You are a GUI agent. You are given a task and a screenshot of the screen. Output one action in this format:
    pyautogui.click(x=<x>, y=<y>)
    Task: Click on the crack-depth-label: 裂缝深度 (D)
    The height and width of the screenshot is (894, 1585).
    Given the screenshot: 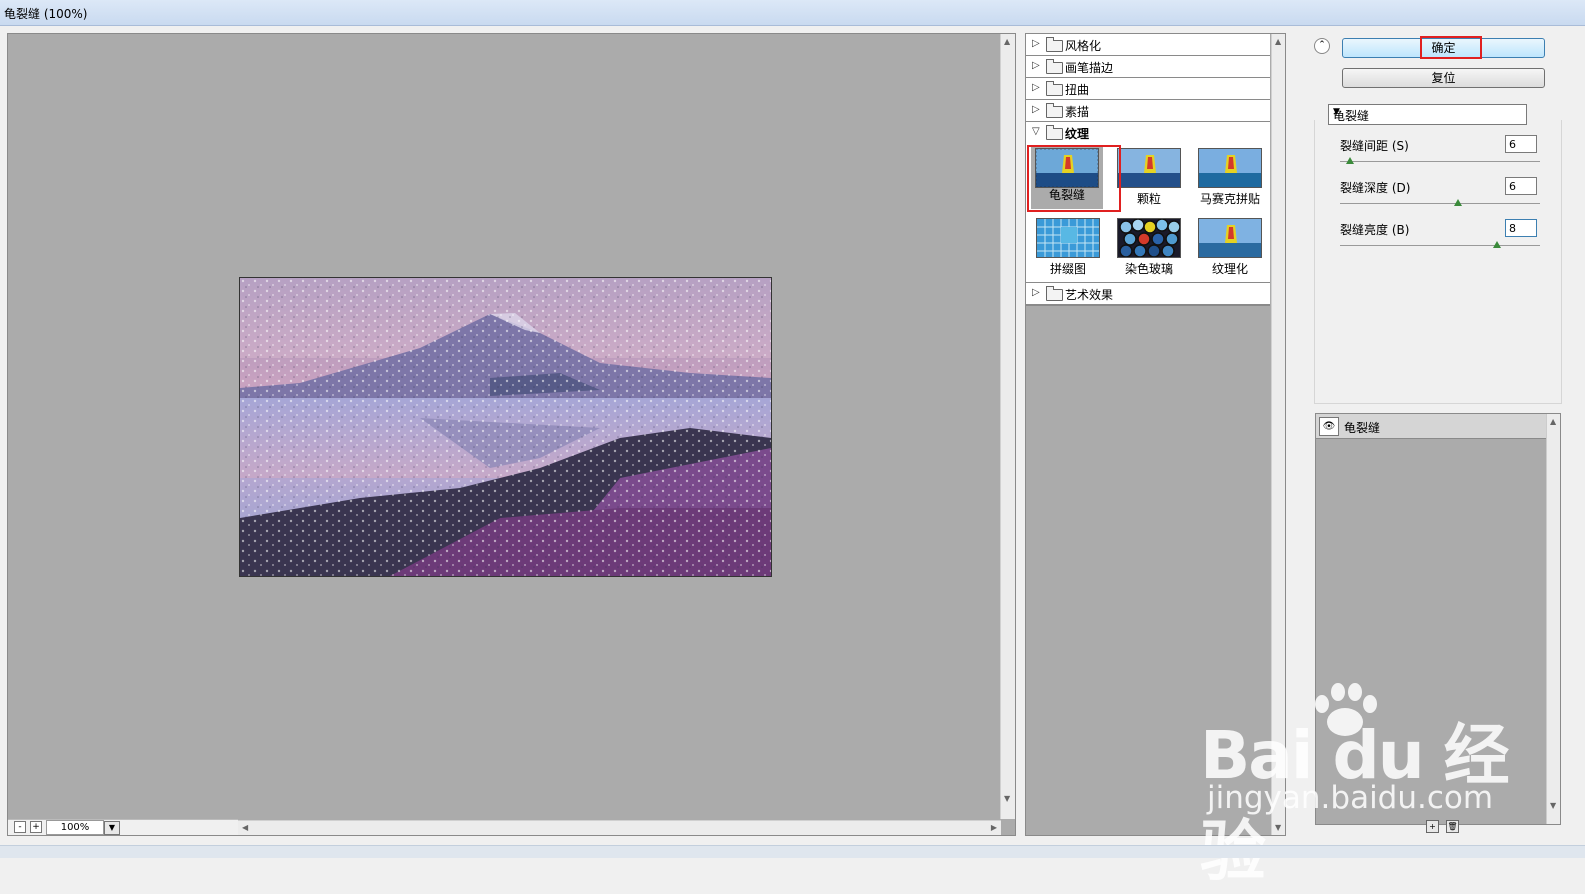 What is the action you would take?
    pyautogui.click(x=1375, y=188)
    